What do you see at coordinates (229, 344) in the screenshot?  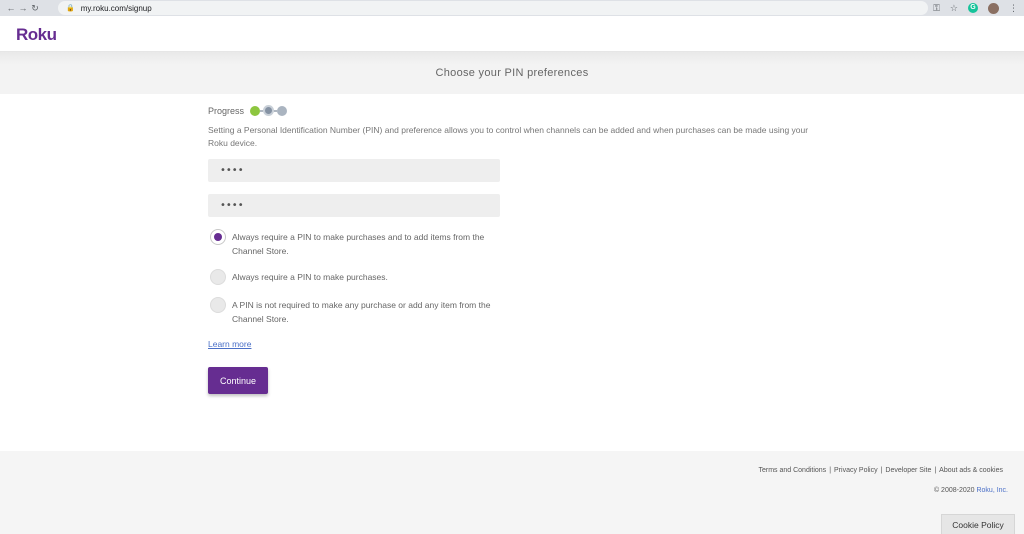 I see `learn-more-link: Learn more` at bounding box center [229, 344].